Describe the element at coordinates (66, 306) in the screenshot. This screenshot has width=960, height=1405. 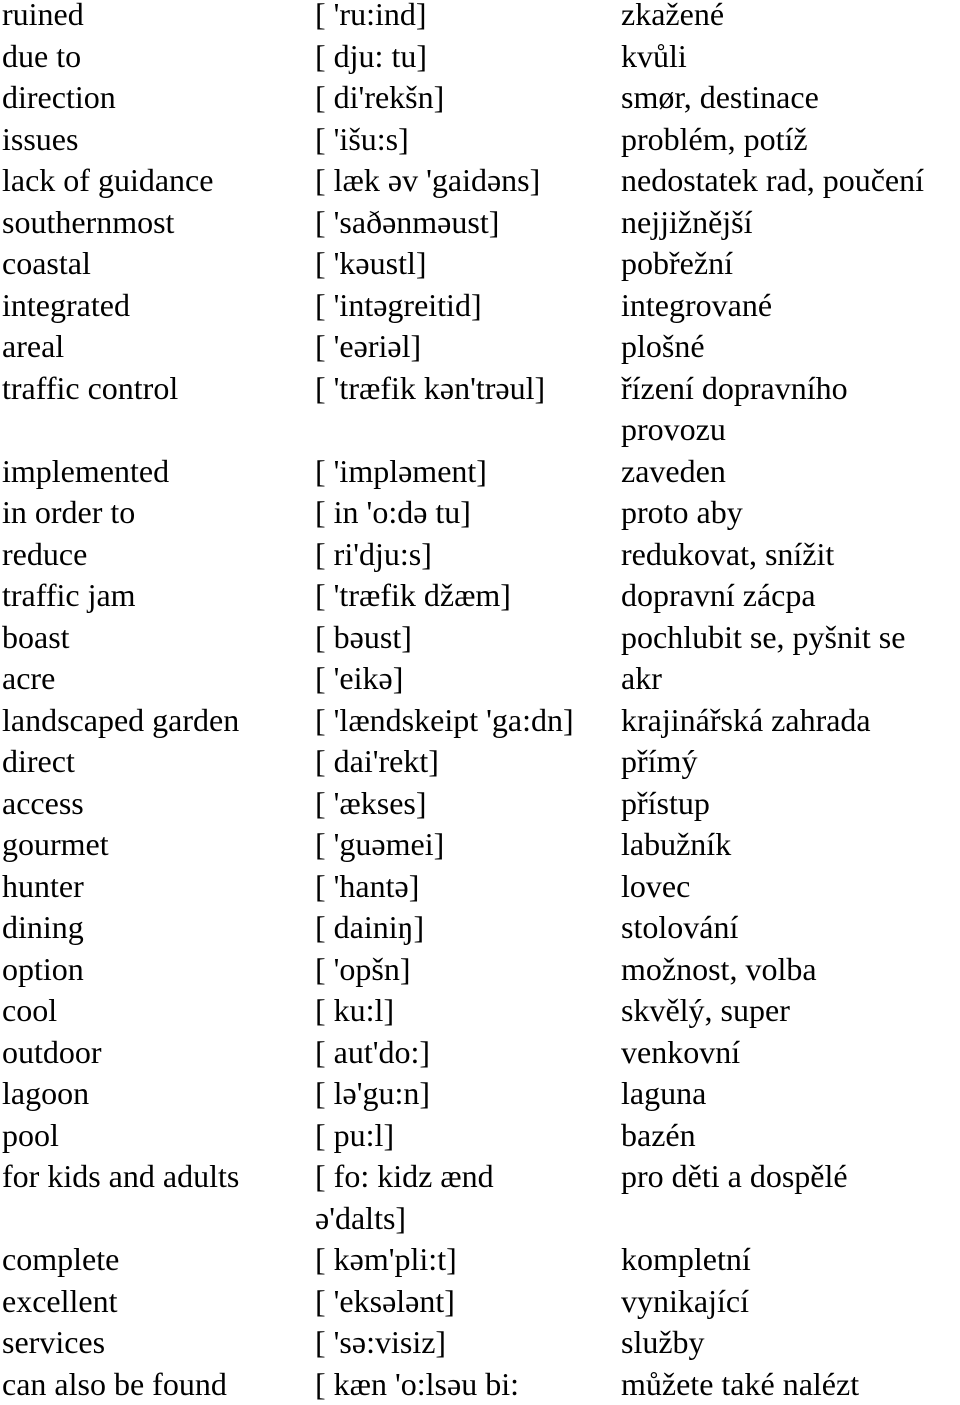
I see `english-term: integrated` at that location.